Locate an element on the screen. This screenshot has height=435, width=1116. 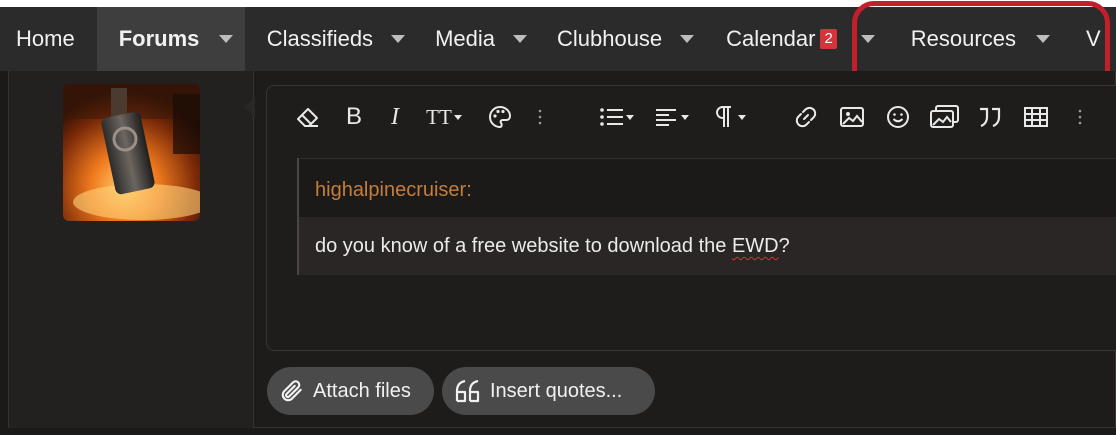
text-size-icon: TT is located at coordinates (444, 117).